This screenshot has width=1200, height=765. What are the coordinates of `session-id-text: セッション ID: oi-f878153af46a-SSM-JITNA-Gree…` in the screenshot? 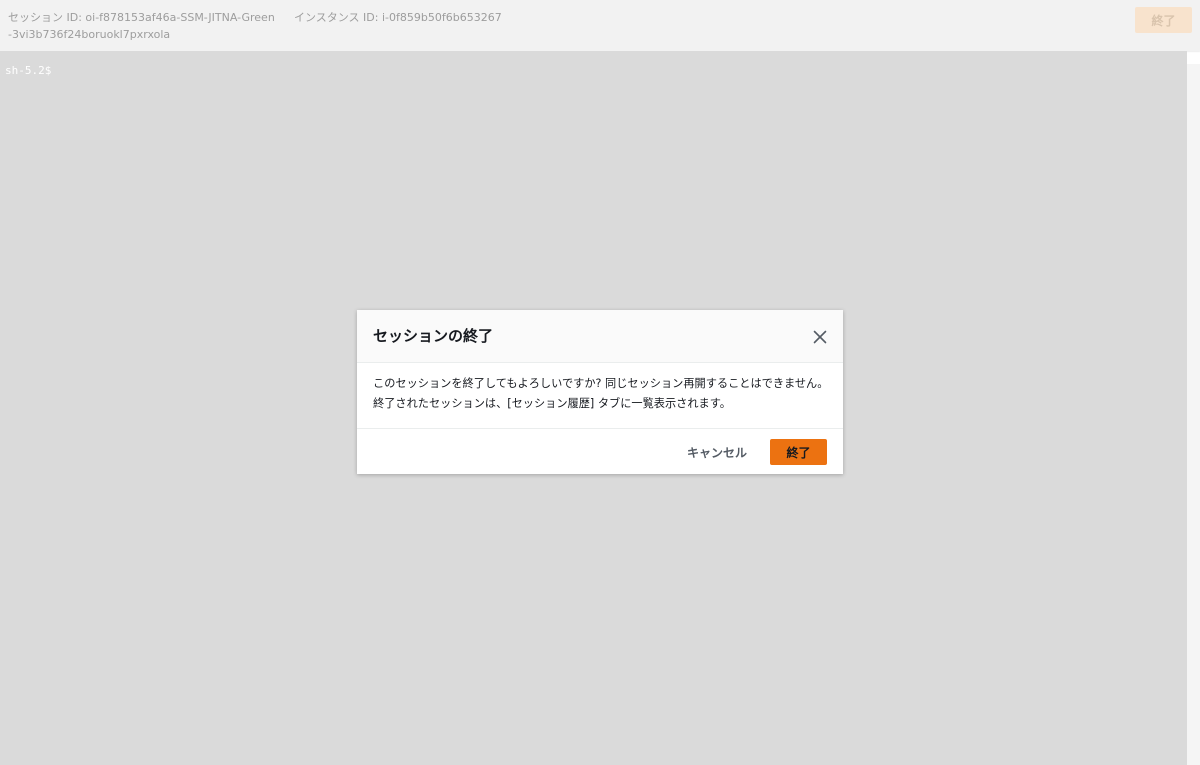 It's located at (141, 26).